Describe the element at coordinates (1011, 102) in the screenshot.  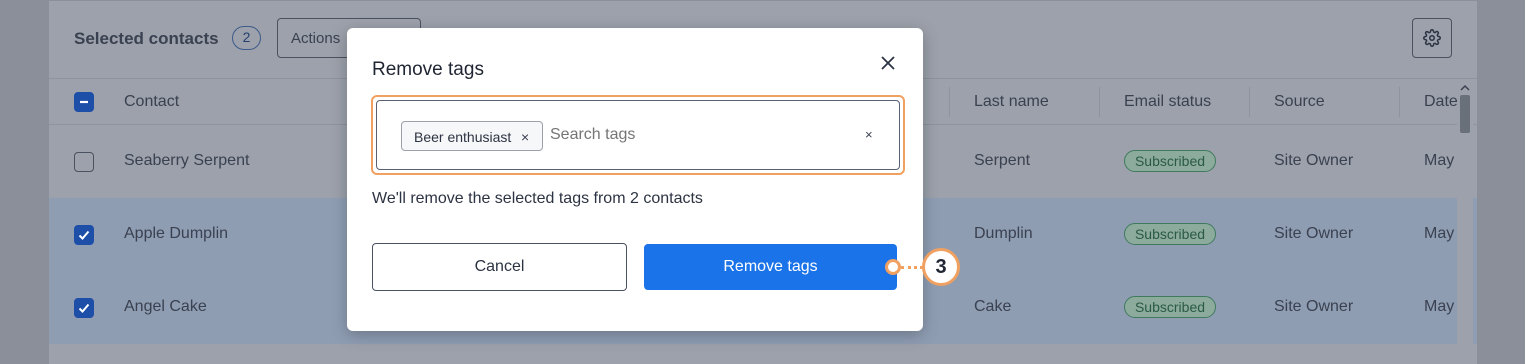
I see `header-last-name: Last name` at that location.